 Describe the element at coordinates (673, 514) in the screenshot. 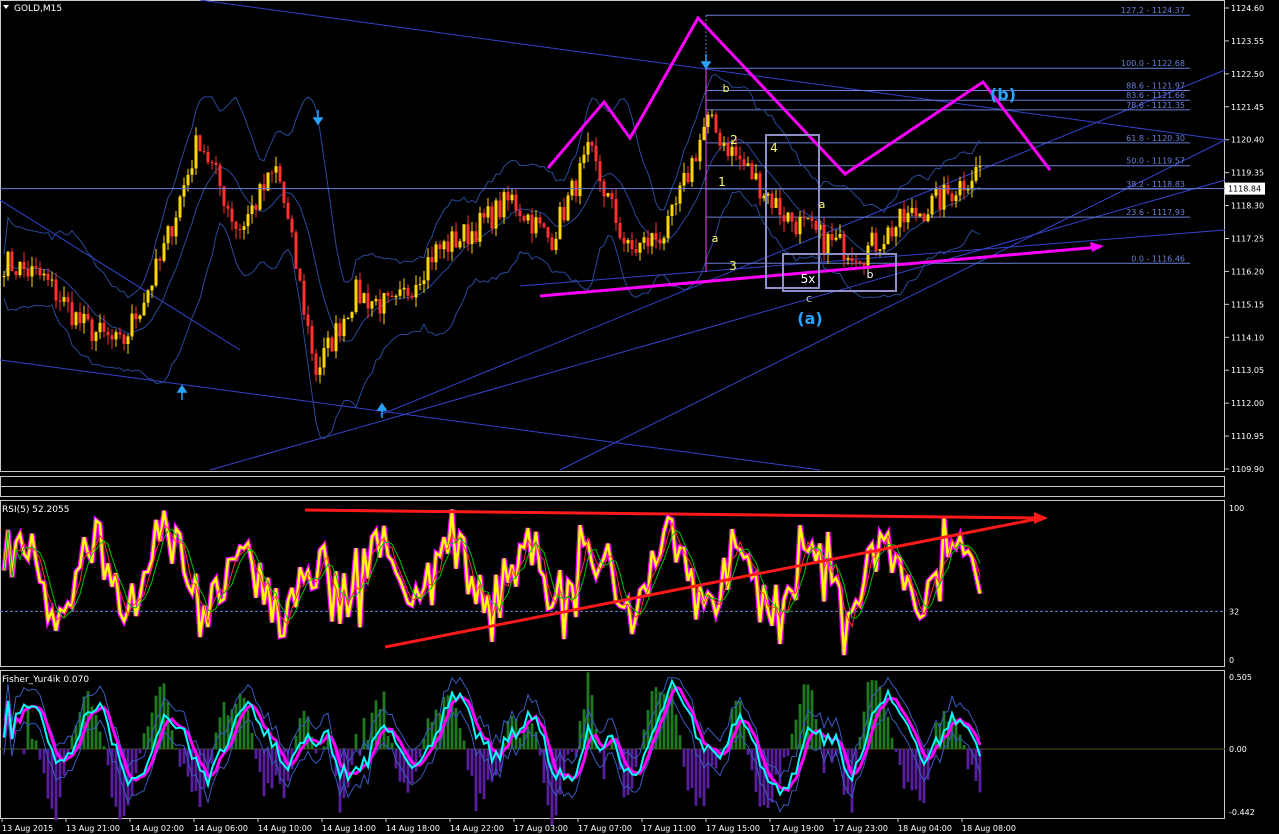

I see `rsi-resistance-trendline` at that location.